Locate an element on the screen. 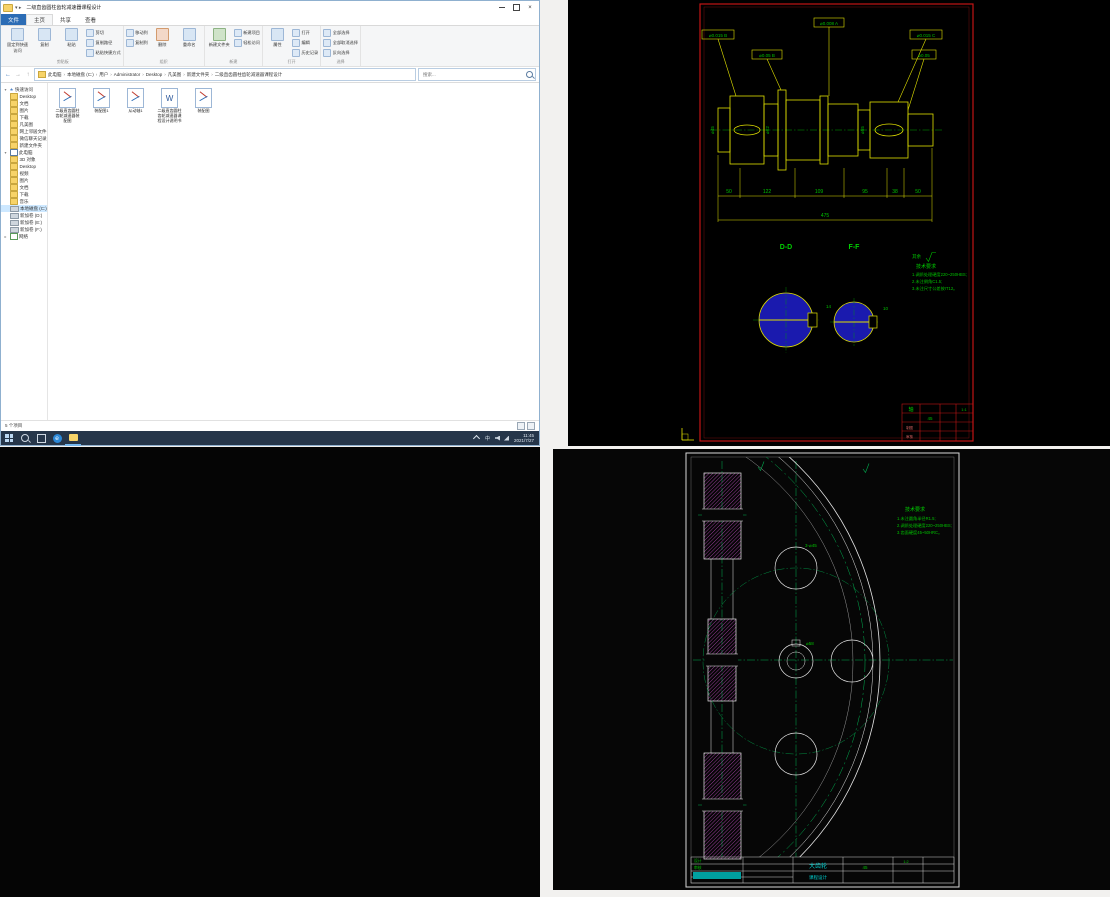  view-details-icon is located at coordinates (521, 426).